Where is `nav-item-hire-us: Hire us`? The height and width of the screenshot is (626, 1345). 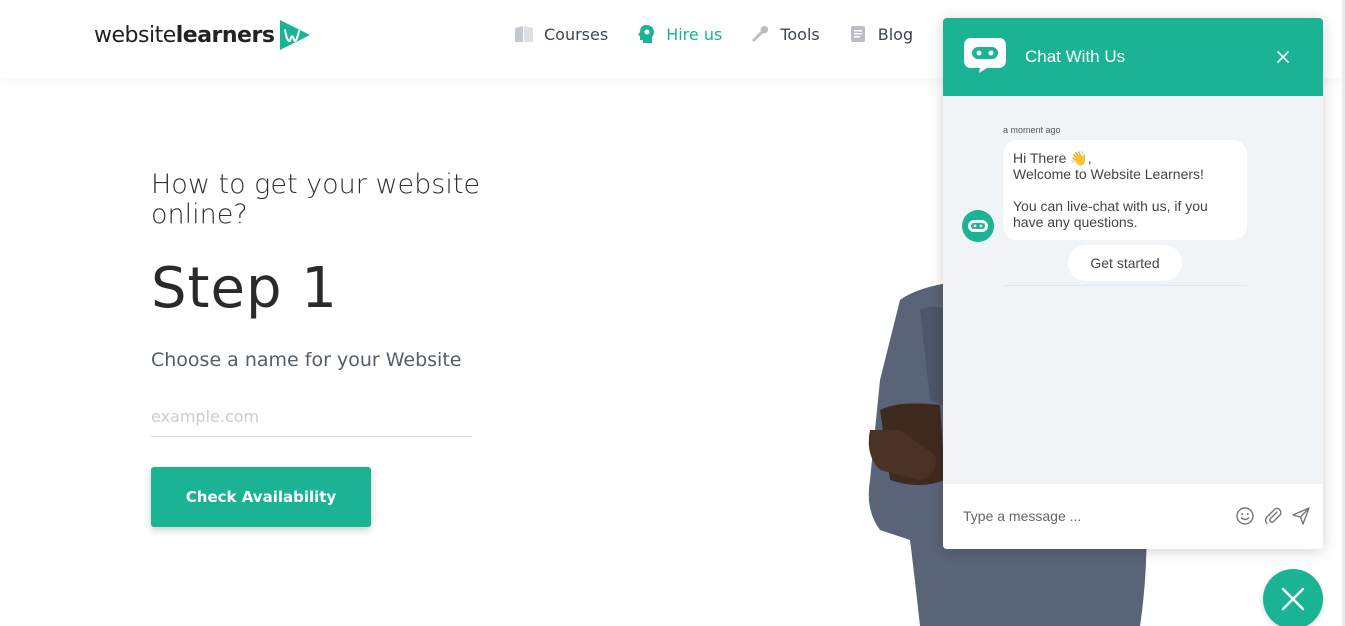
nav-item-hire-us: Hire us is located at coordinates (679, 34).